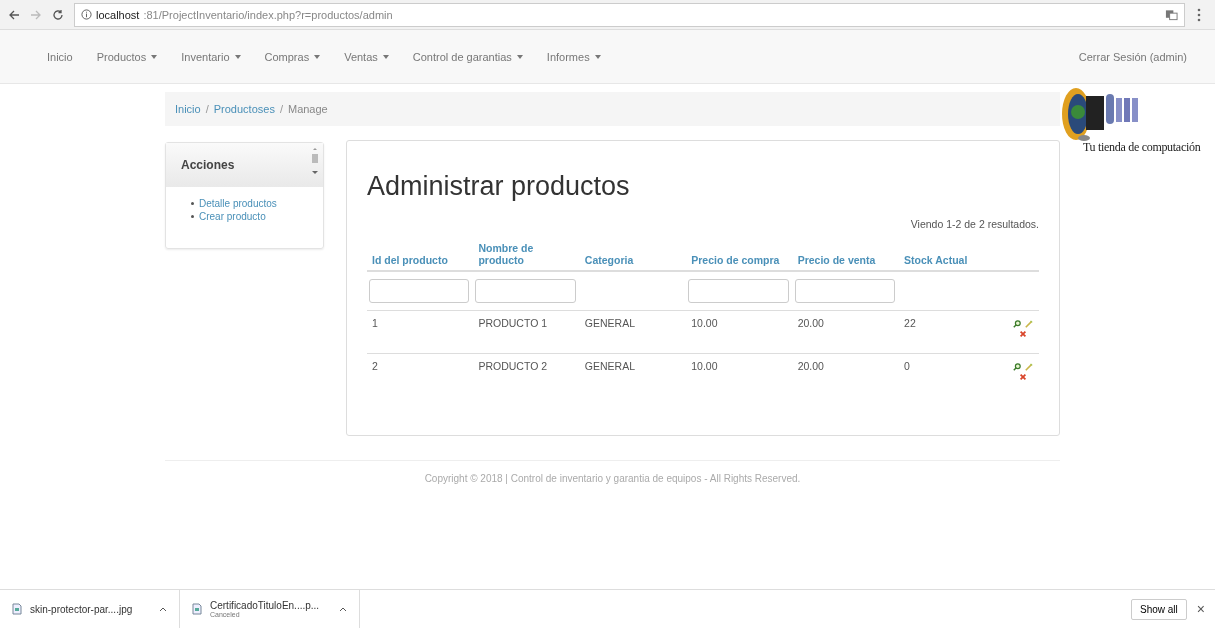 The image size is (1215, 628). What do you see at coordinates (513, 366) in the screenshot?
I see `table-cell: PRODUCTO 2` at bounding box center [513, 366].